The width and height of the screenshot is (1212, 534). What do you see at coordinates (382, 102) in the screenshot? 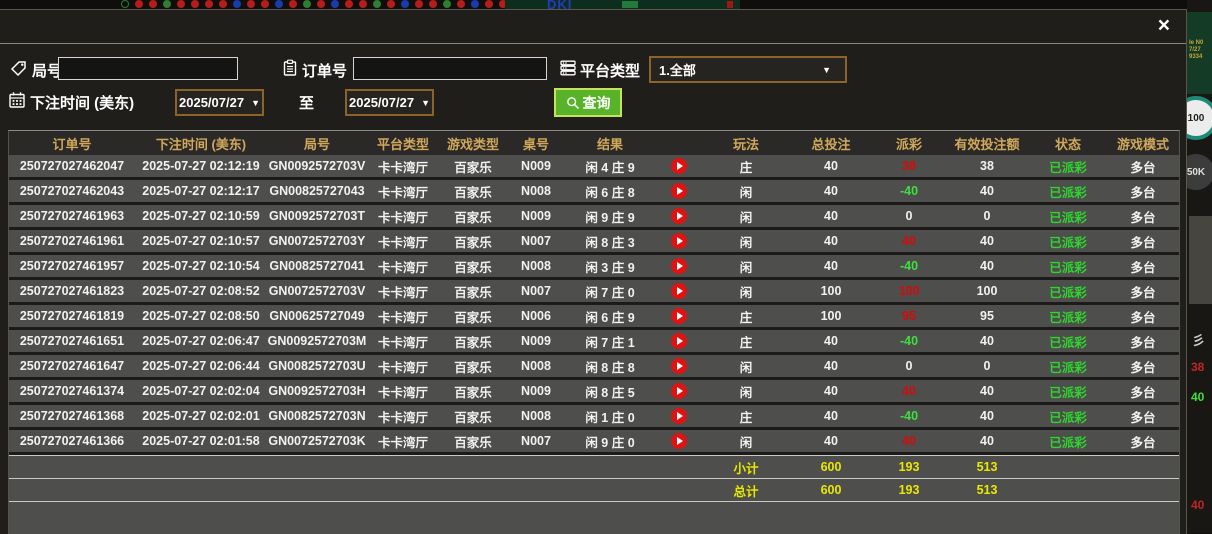
I see `date-to-value: 2025/07/27` at bounding box center [382, 102].